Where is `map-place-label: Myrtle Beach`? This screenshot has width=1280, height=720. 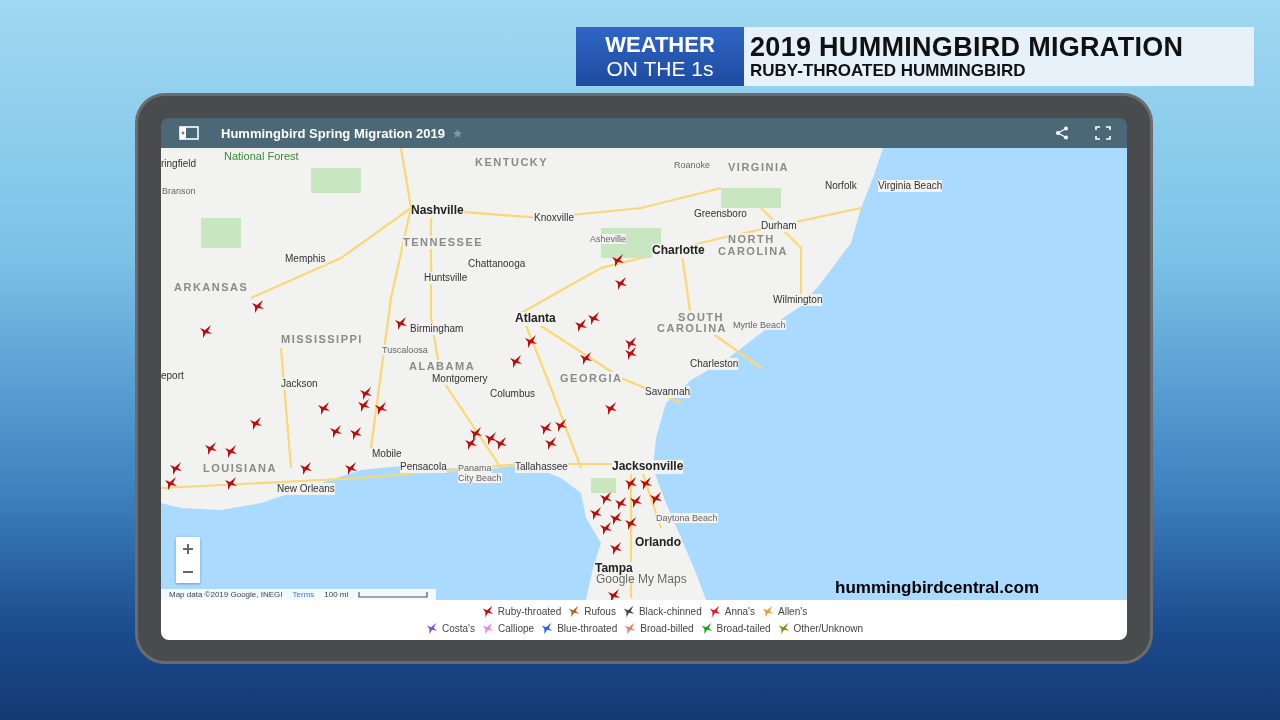
map-place-label: Myrtle Beach is located at coordinates (759, 325).